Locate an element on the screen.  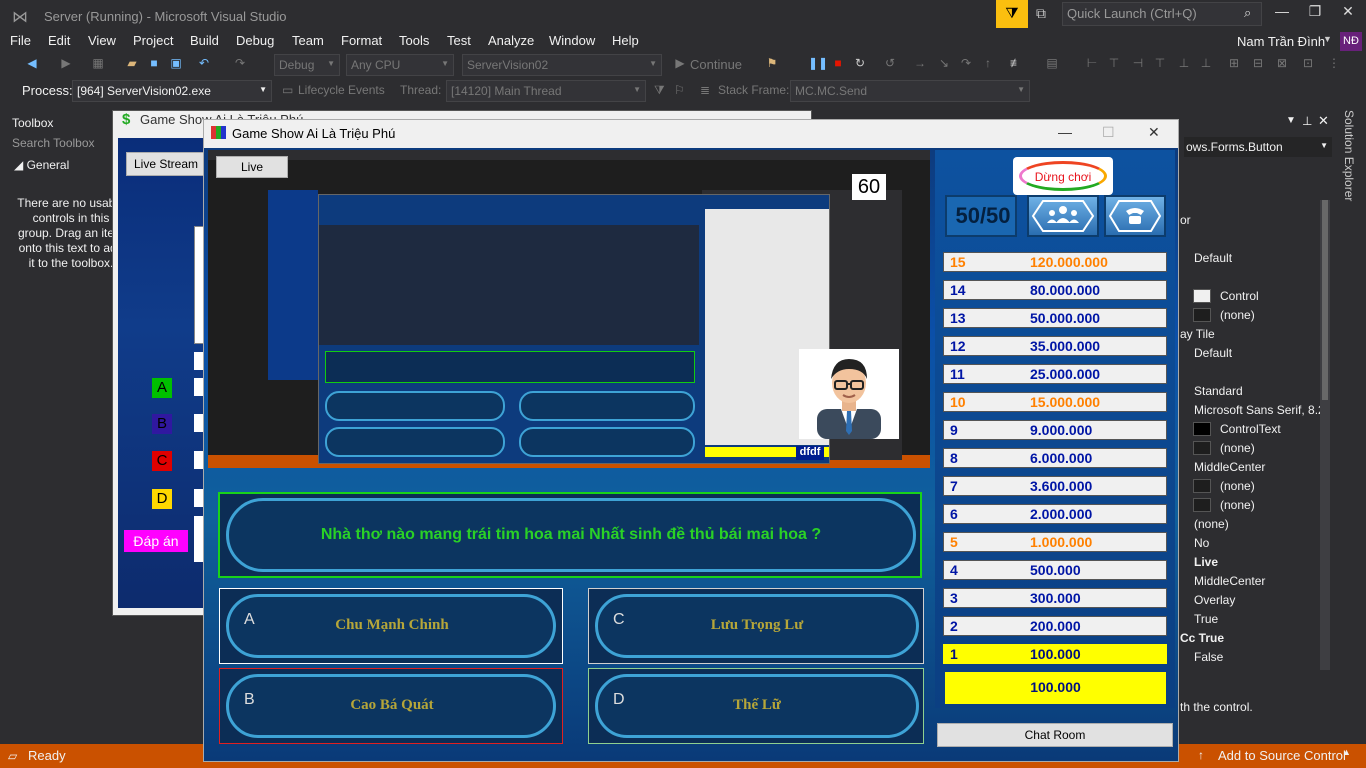
restore-icon: ❐ is located at coordinates (1315, 11).